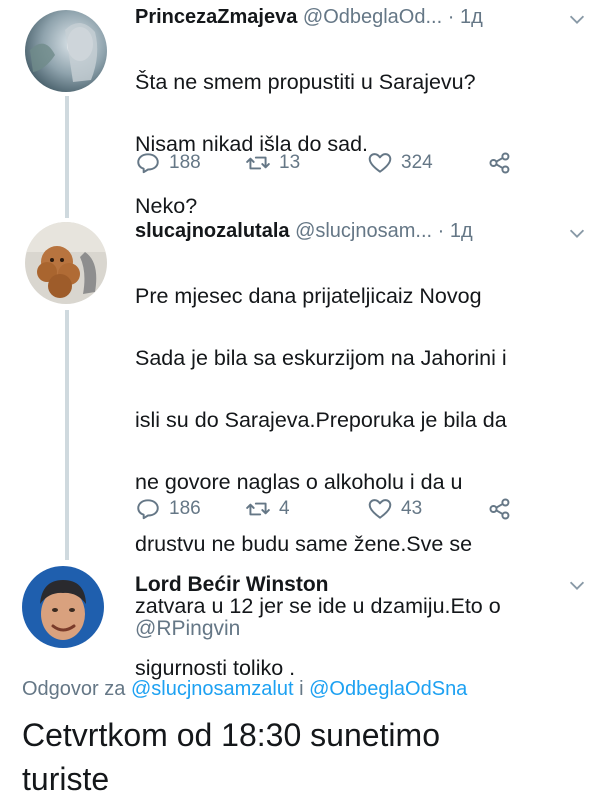 The image size is (605, 801). What do you see at coordinates (231, 585) in the screenshot?
I see `display-name: Lord Bećir Winston` at bounding box center [231, 585].